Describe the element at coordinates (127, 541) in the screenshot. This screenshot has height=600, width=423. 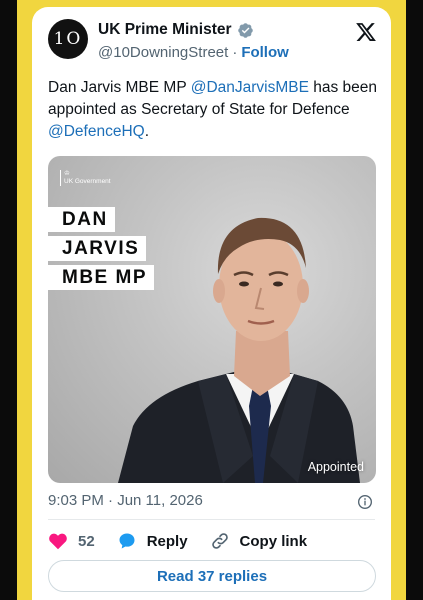
I see `reply-bubble-icon` at that location.